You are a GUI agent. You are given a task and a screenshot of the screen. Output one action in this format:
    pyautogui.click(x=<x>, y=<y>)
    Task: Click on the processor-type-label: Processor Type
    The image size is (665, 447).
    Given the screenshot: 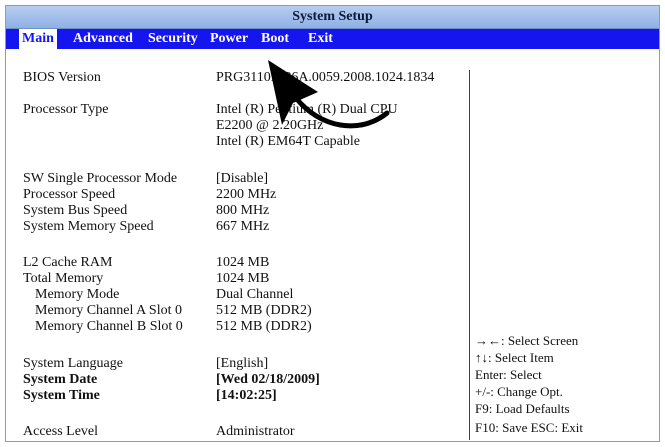 What is the action you would take?
    pyautogui.click(x=66, y=109)
    